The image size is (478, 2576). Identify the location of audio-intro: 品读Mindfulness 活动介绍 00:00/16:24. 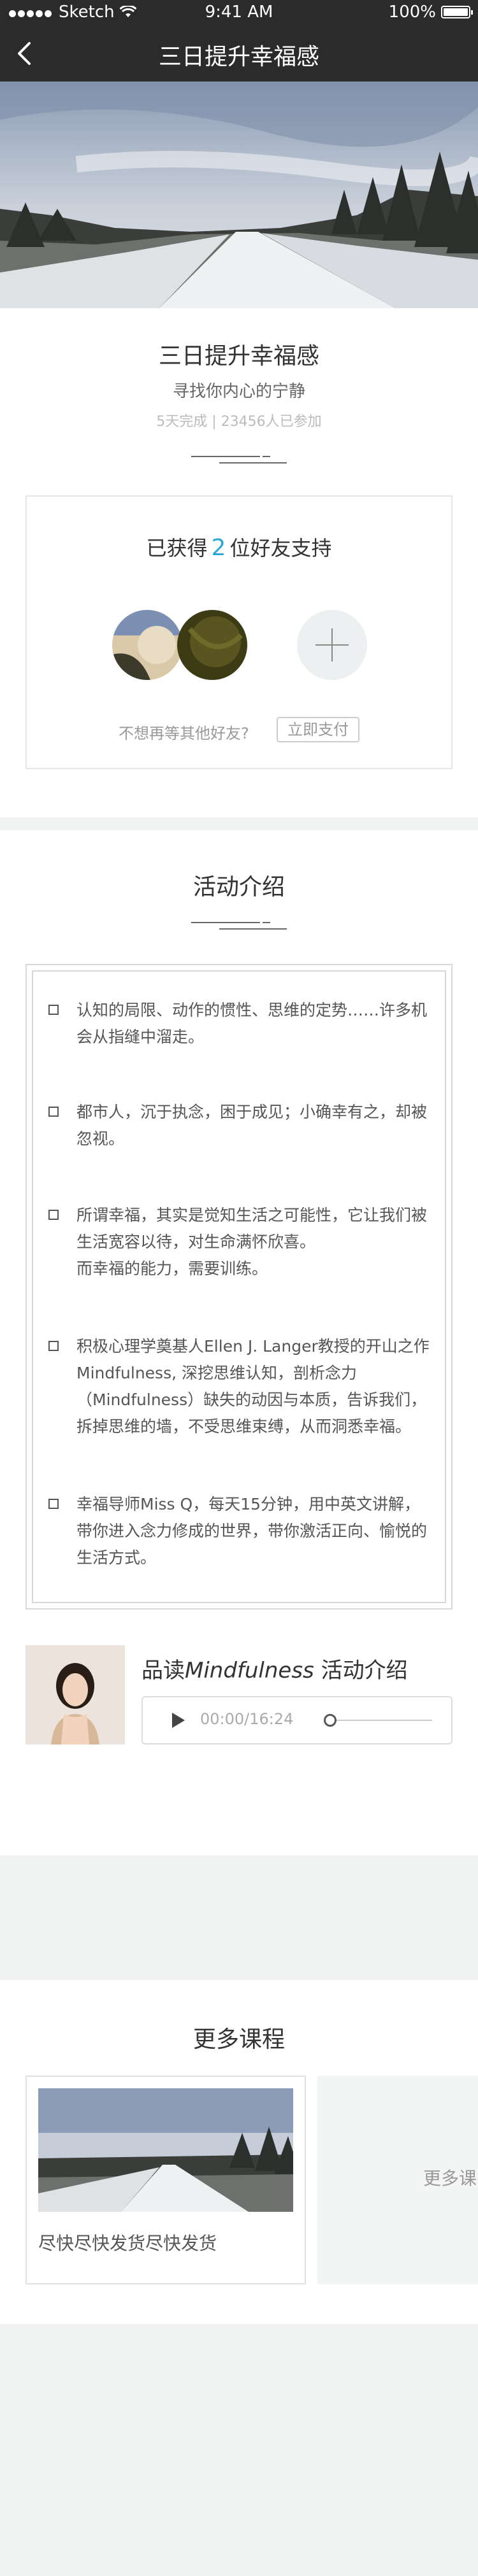
(239, 1696).